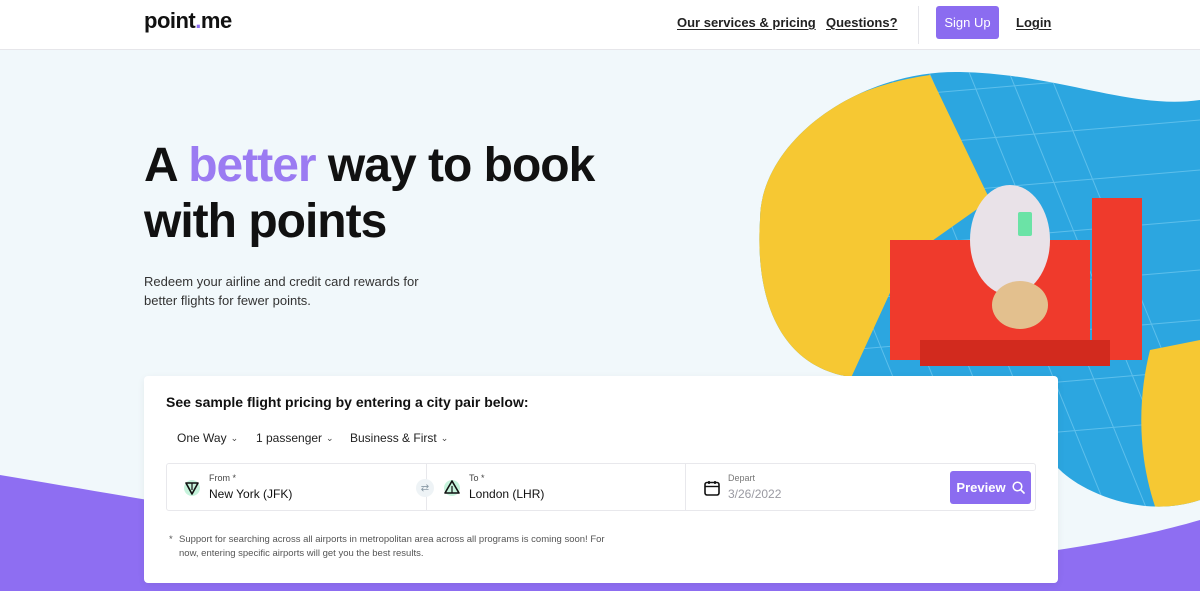  Describe the element at coordinates (712, 488) in the screenshot. I see `calendar-icon` at that location.